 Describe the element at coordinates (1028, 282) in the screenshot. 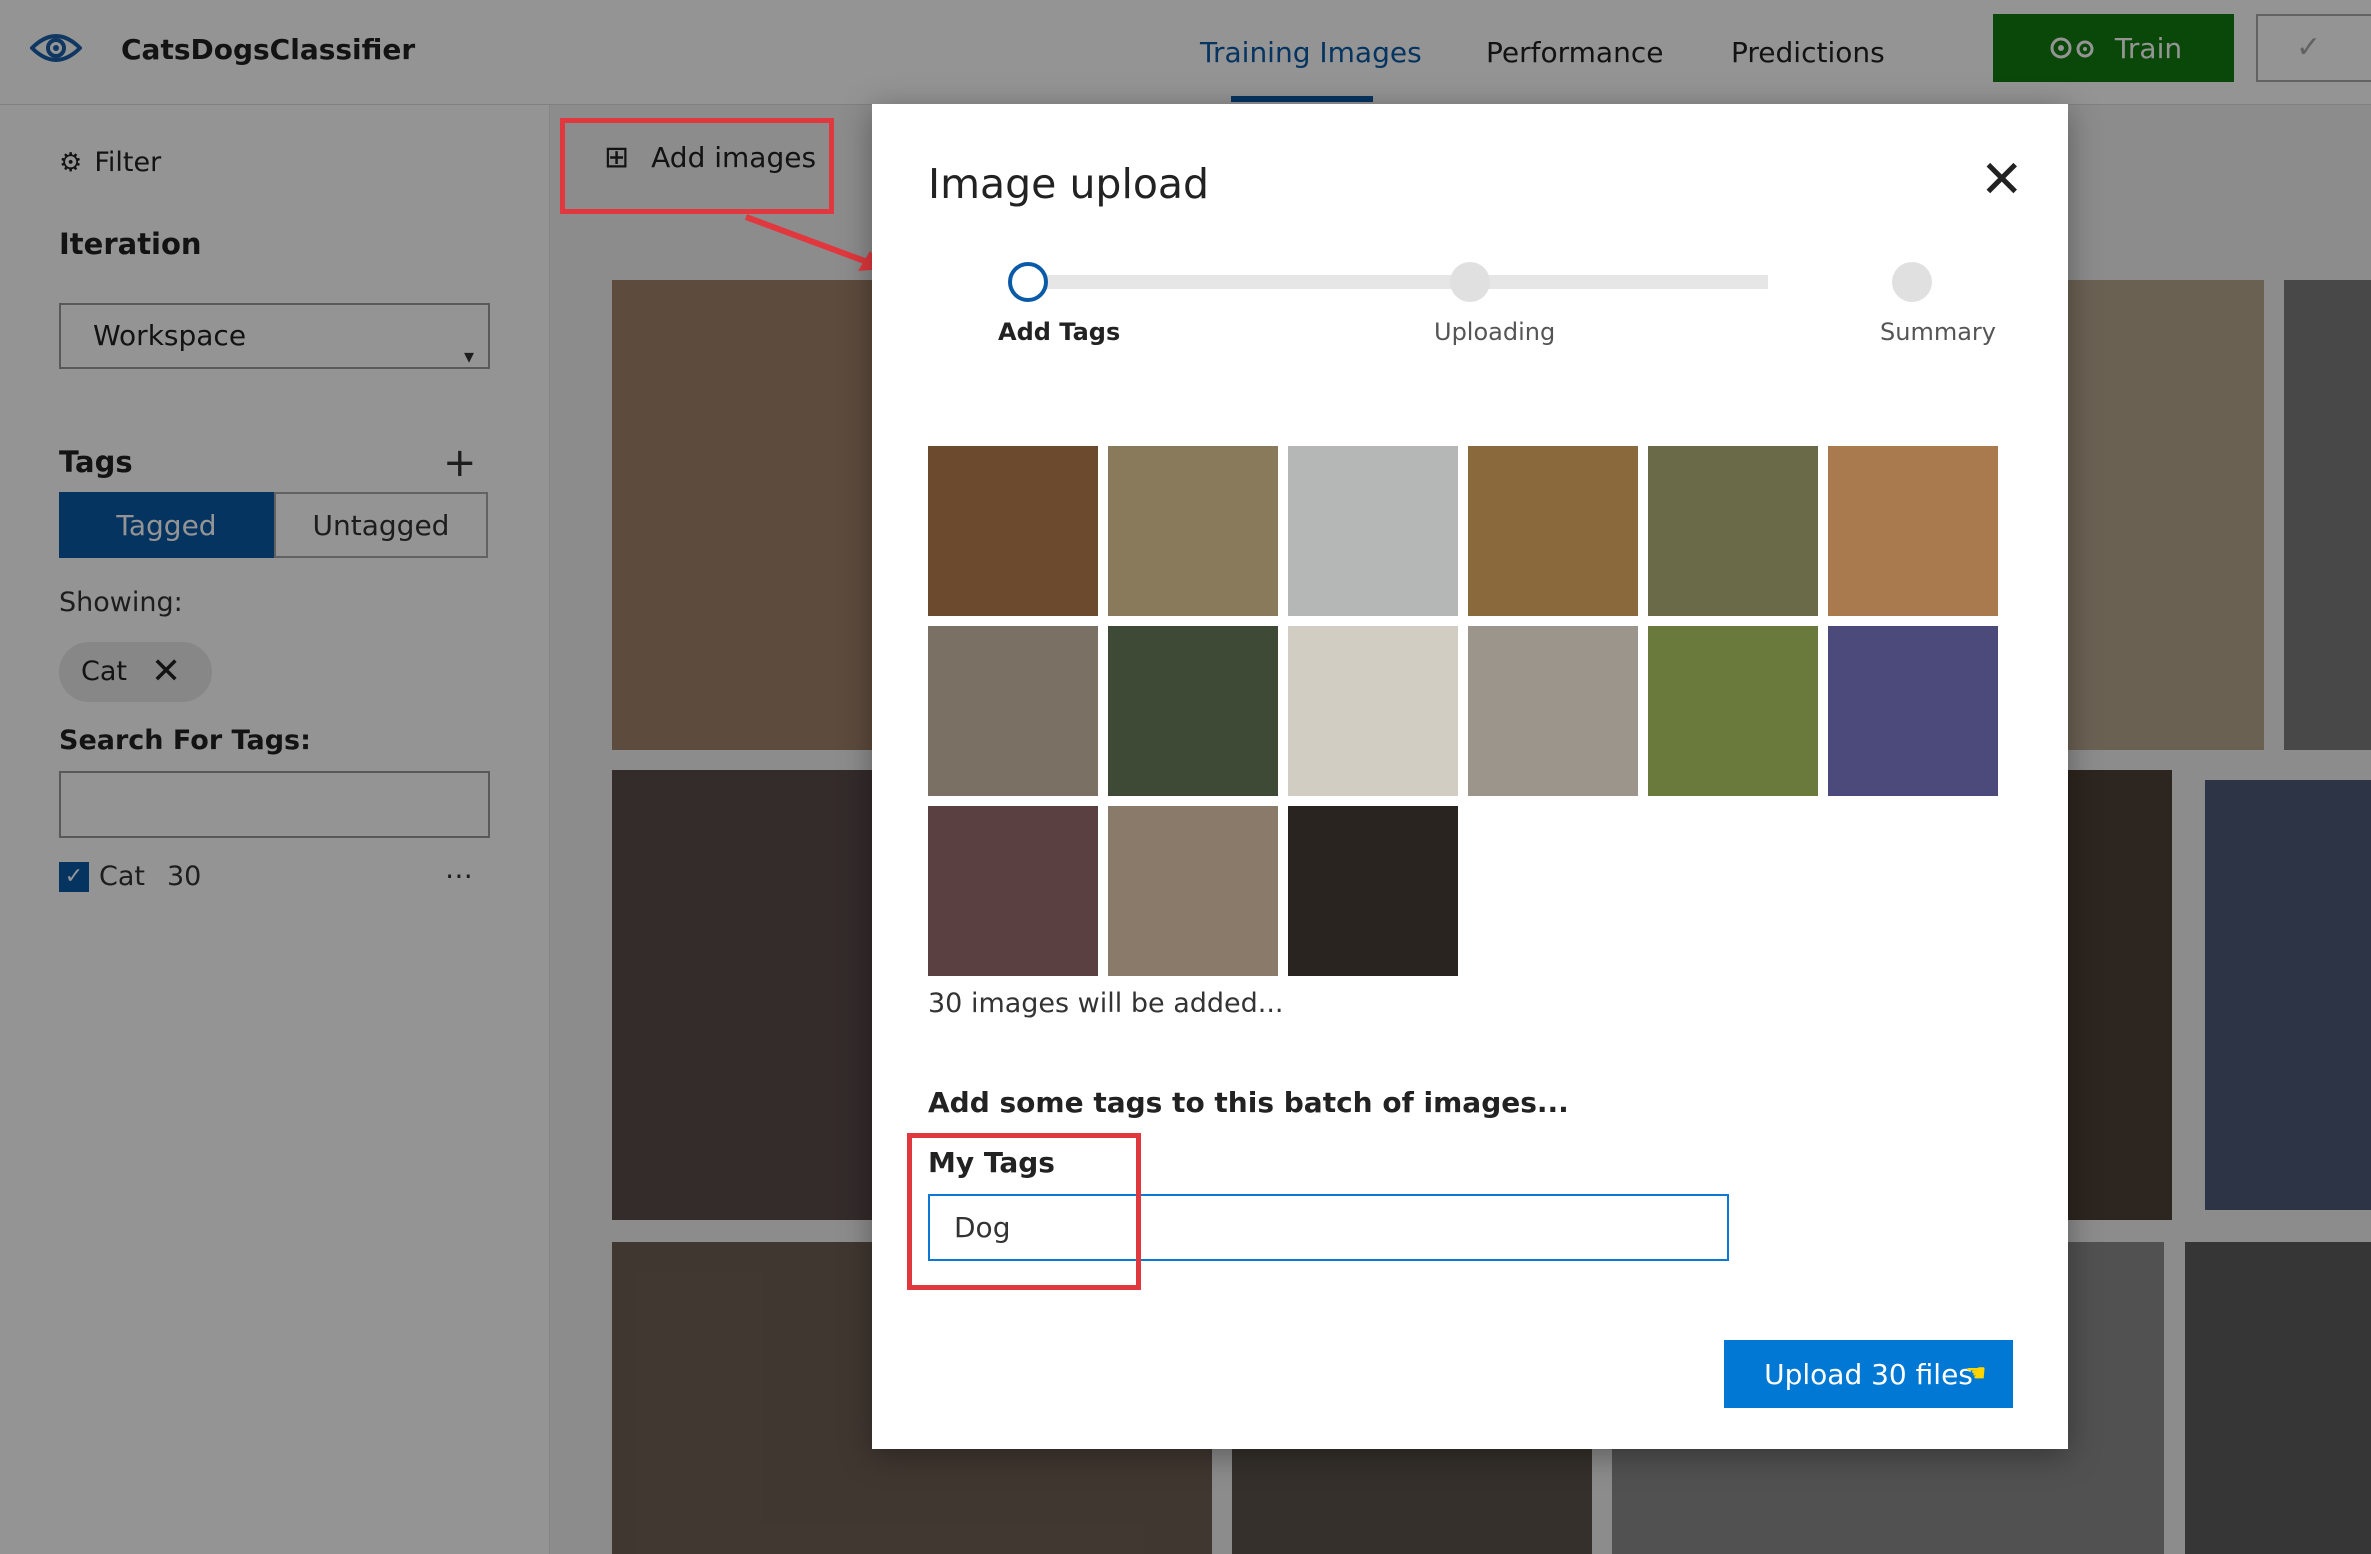

I see `step-dot-add-tags` at that location.